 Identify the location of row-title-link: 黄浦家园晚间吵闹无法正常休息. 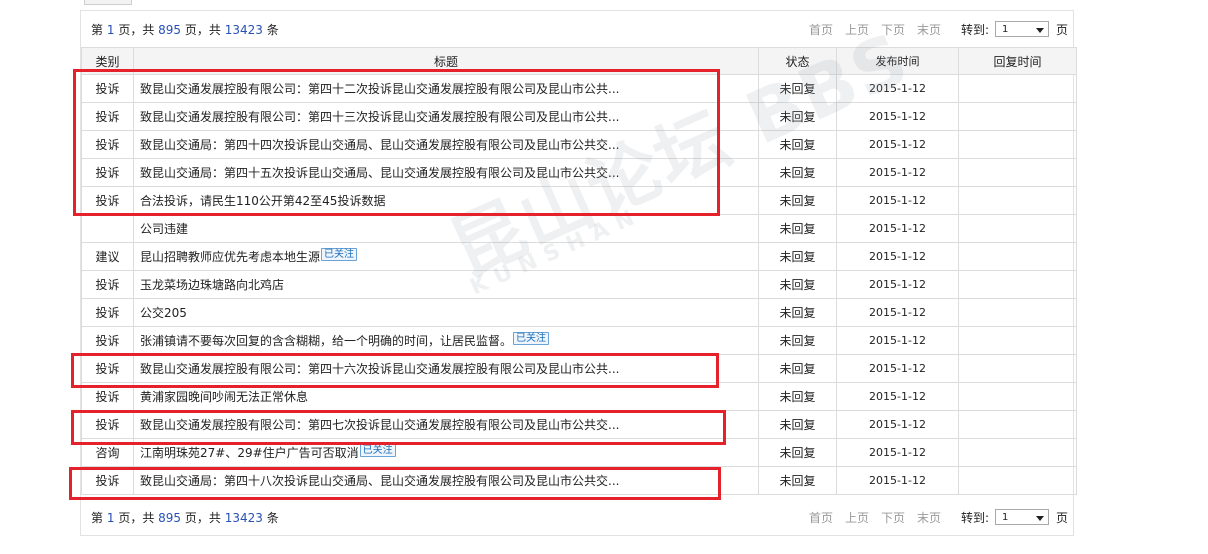
(224, 397).